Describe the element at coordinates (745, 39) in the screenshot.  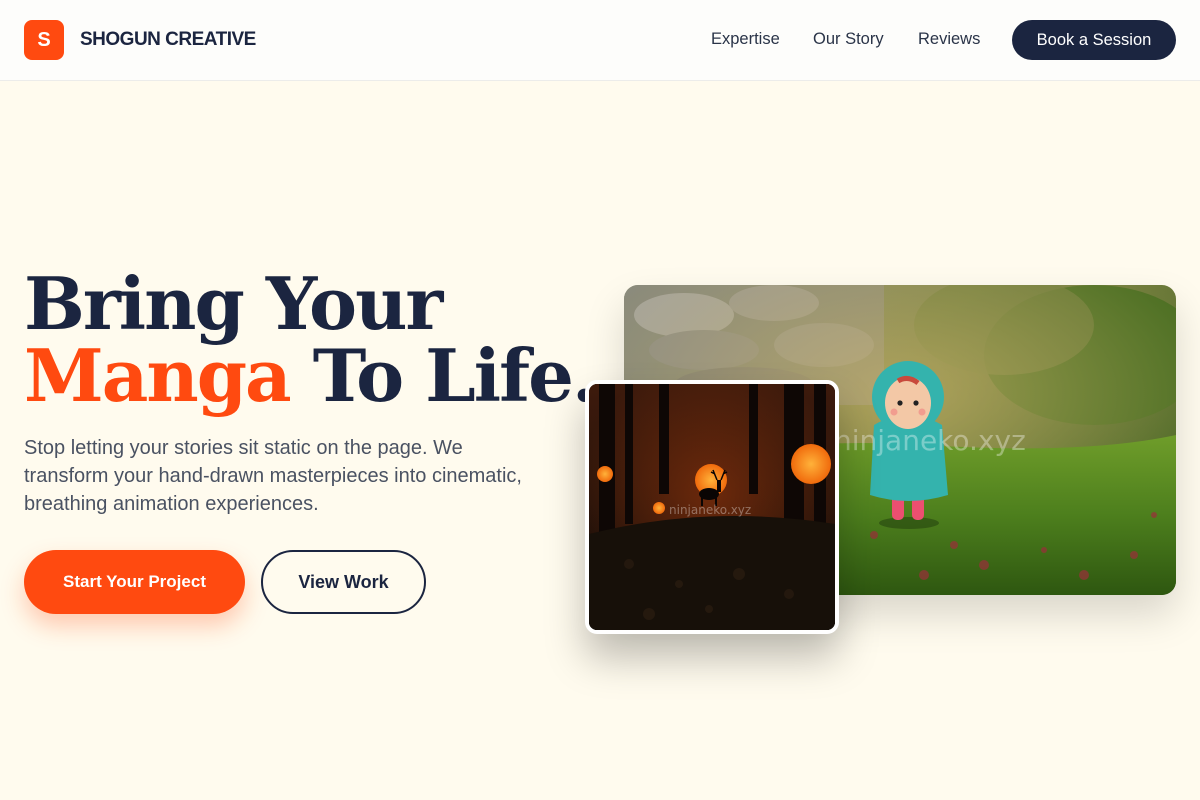
I see `nav-link-expertise: Expertise` at that location.